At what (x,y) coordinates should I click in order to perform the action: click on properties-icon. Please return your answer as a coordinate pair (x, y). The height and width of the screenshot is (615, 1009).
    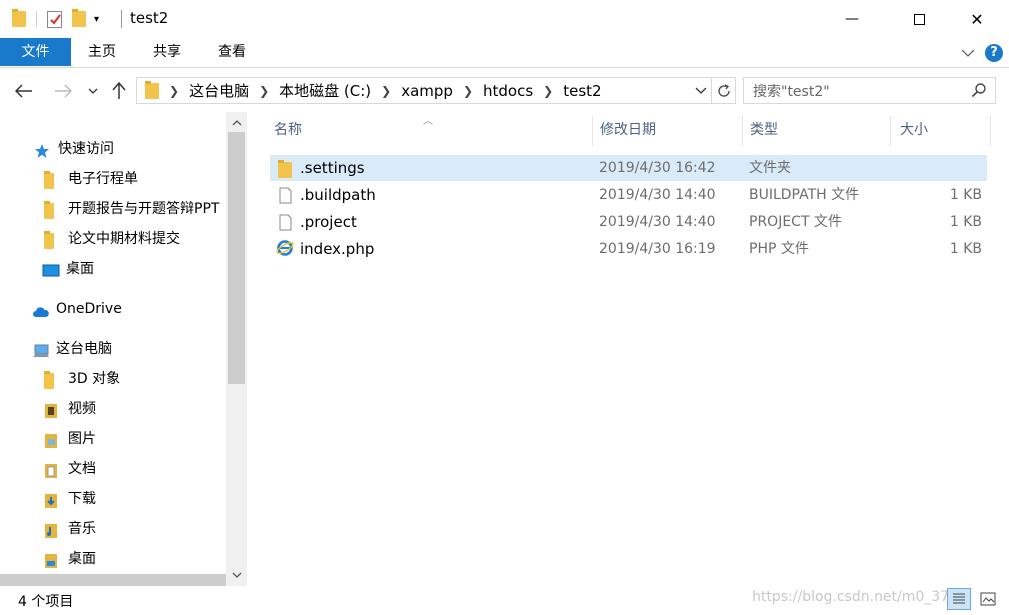
    Looking at the image, I should click on (54, 19).